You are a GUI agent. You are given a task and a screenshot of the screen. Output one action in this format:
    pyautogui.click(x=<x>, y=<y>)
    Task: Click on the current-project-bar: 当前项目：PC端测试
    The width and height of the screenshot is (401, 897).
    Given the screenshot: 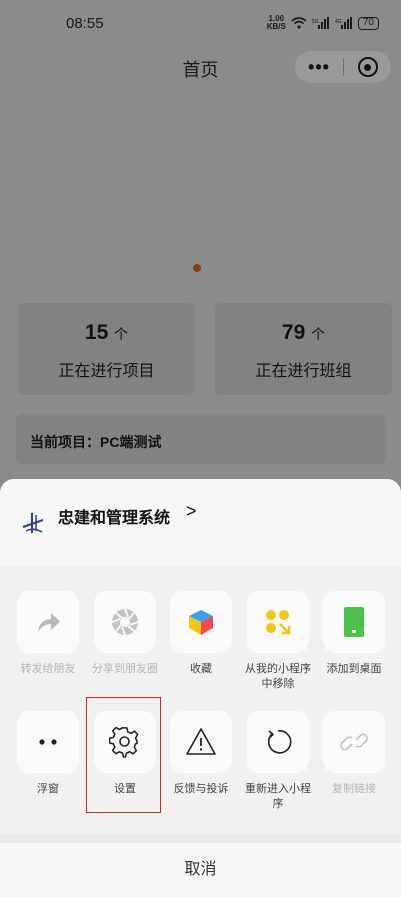 What is the action you would take?
    pyautogui.click(x=201, y=439)
    